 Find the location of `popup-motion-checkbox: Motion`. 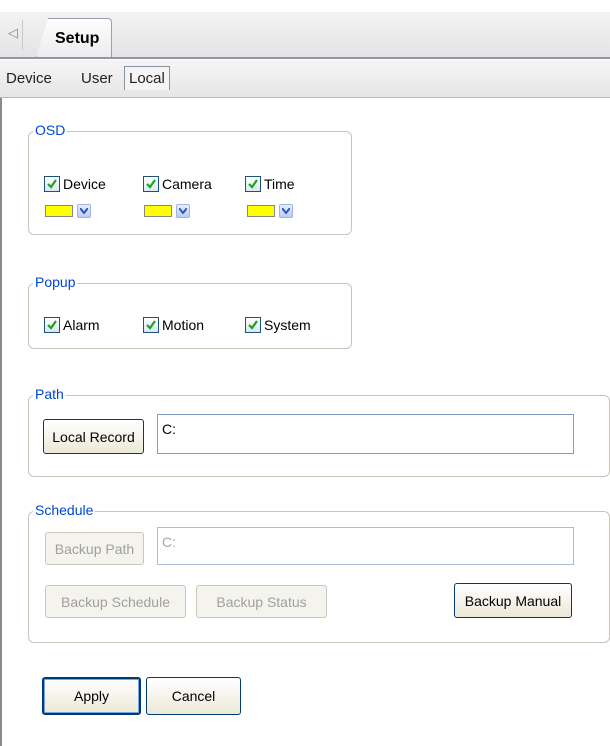

popup-motion-checkbox: Motion is located at coordinates (173, 325).